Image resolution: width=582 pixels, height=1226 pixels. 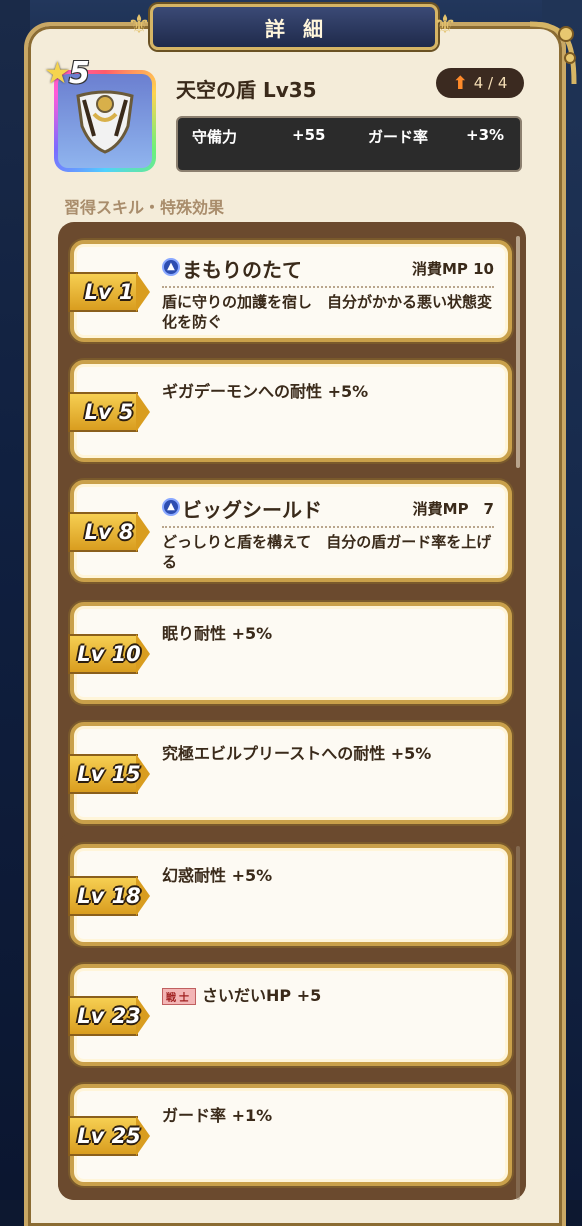 I want to click on skill-mp-cost: 消費MP 7, so click(x=453, y=509).